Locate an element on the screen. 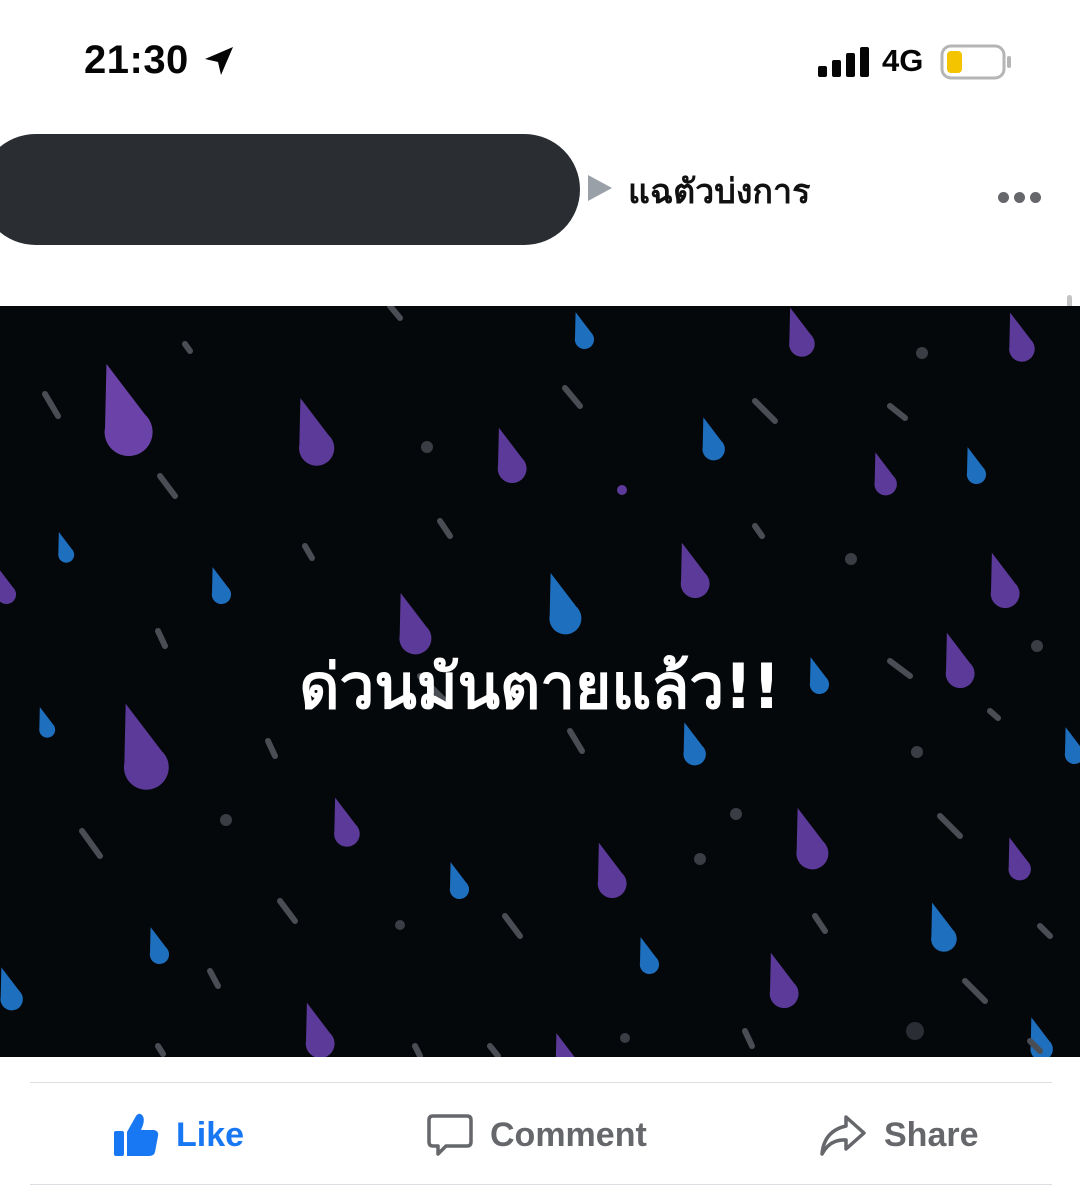 This screenshot has width=1080, height=1200. share-button: Share is located at coordinates (898, 1135).